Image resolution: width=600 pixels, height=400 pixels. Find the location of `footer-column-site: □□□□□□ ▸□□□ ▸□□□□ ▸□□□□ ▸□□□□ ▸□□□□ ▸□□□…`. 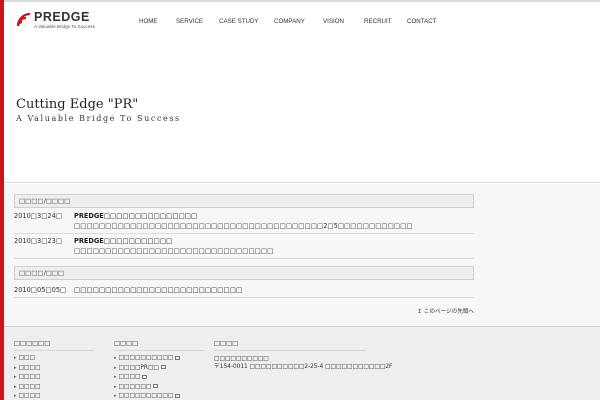

footer-column-site: □□□□□□ ▸□□□ ▸□□□□ ▸□□□□ ▸□□□□ ▸□□□□ ▸□□□… is located at coordinates (54, 369).